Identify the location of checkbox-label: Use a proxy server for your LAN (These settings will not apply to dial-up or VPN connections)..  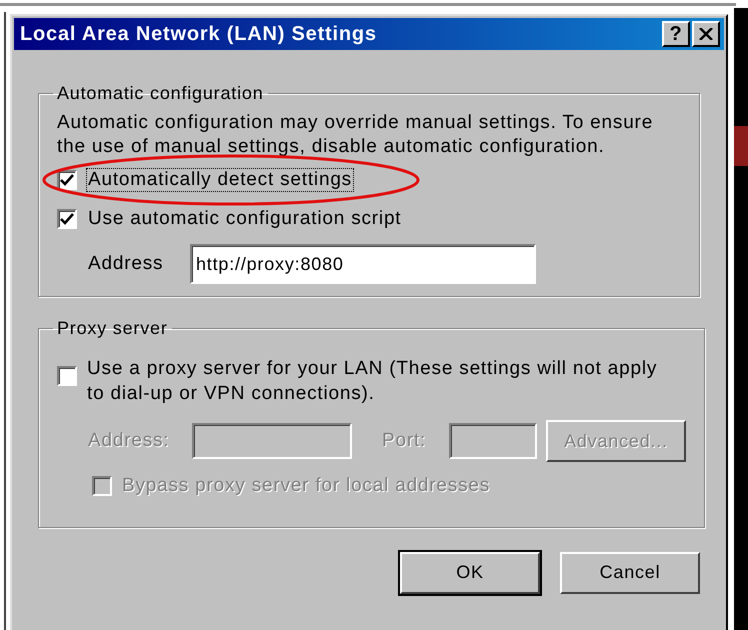
(372, 381).